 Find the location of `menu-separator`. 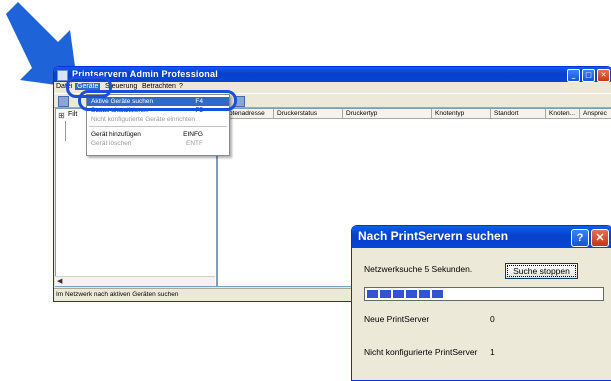

menu-separator is located at coordinates (158, 126).